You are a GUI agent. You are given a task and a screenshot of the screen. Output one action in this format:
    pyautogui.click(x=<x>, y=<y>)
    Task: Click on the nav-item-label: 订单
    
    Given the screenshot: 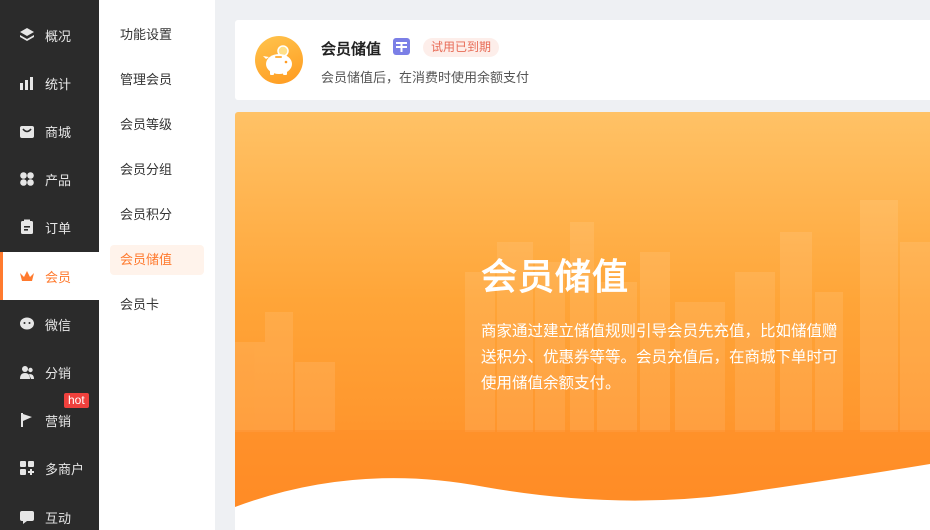 What is the action you would take?
    pyautogui.click(x=58, y=228)
    